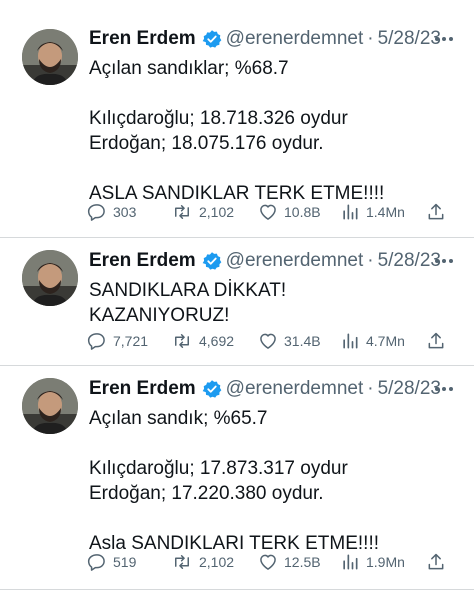 The image size is (474, 590). I want to click on views-count: 1.9Mn, so click(385, 562).